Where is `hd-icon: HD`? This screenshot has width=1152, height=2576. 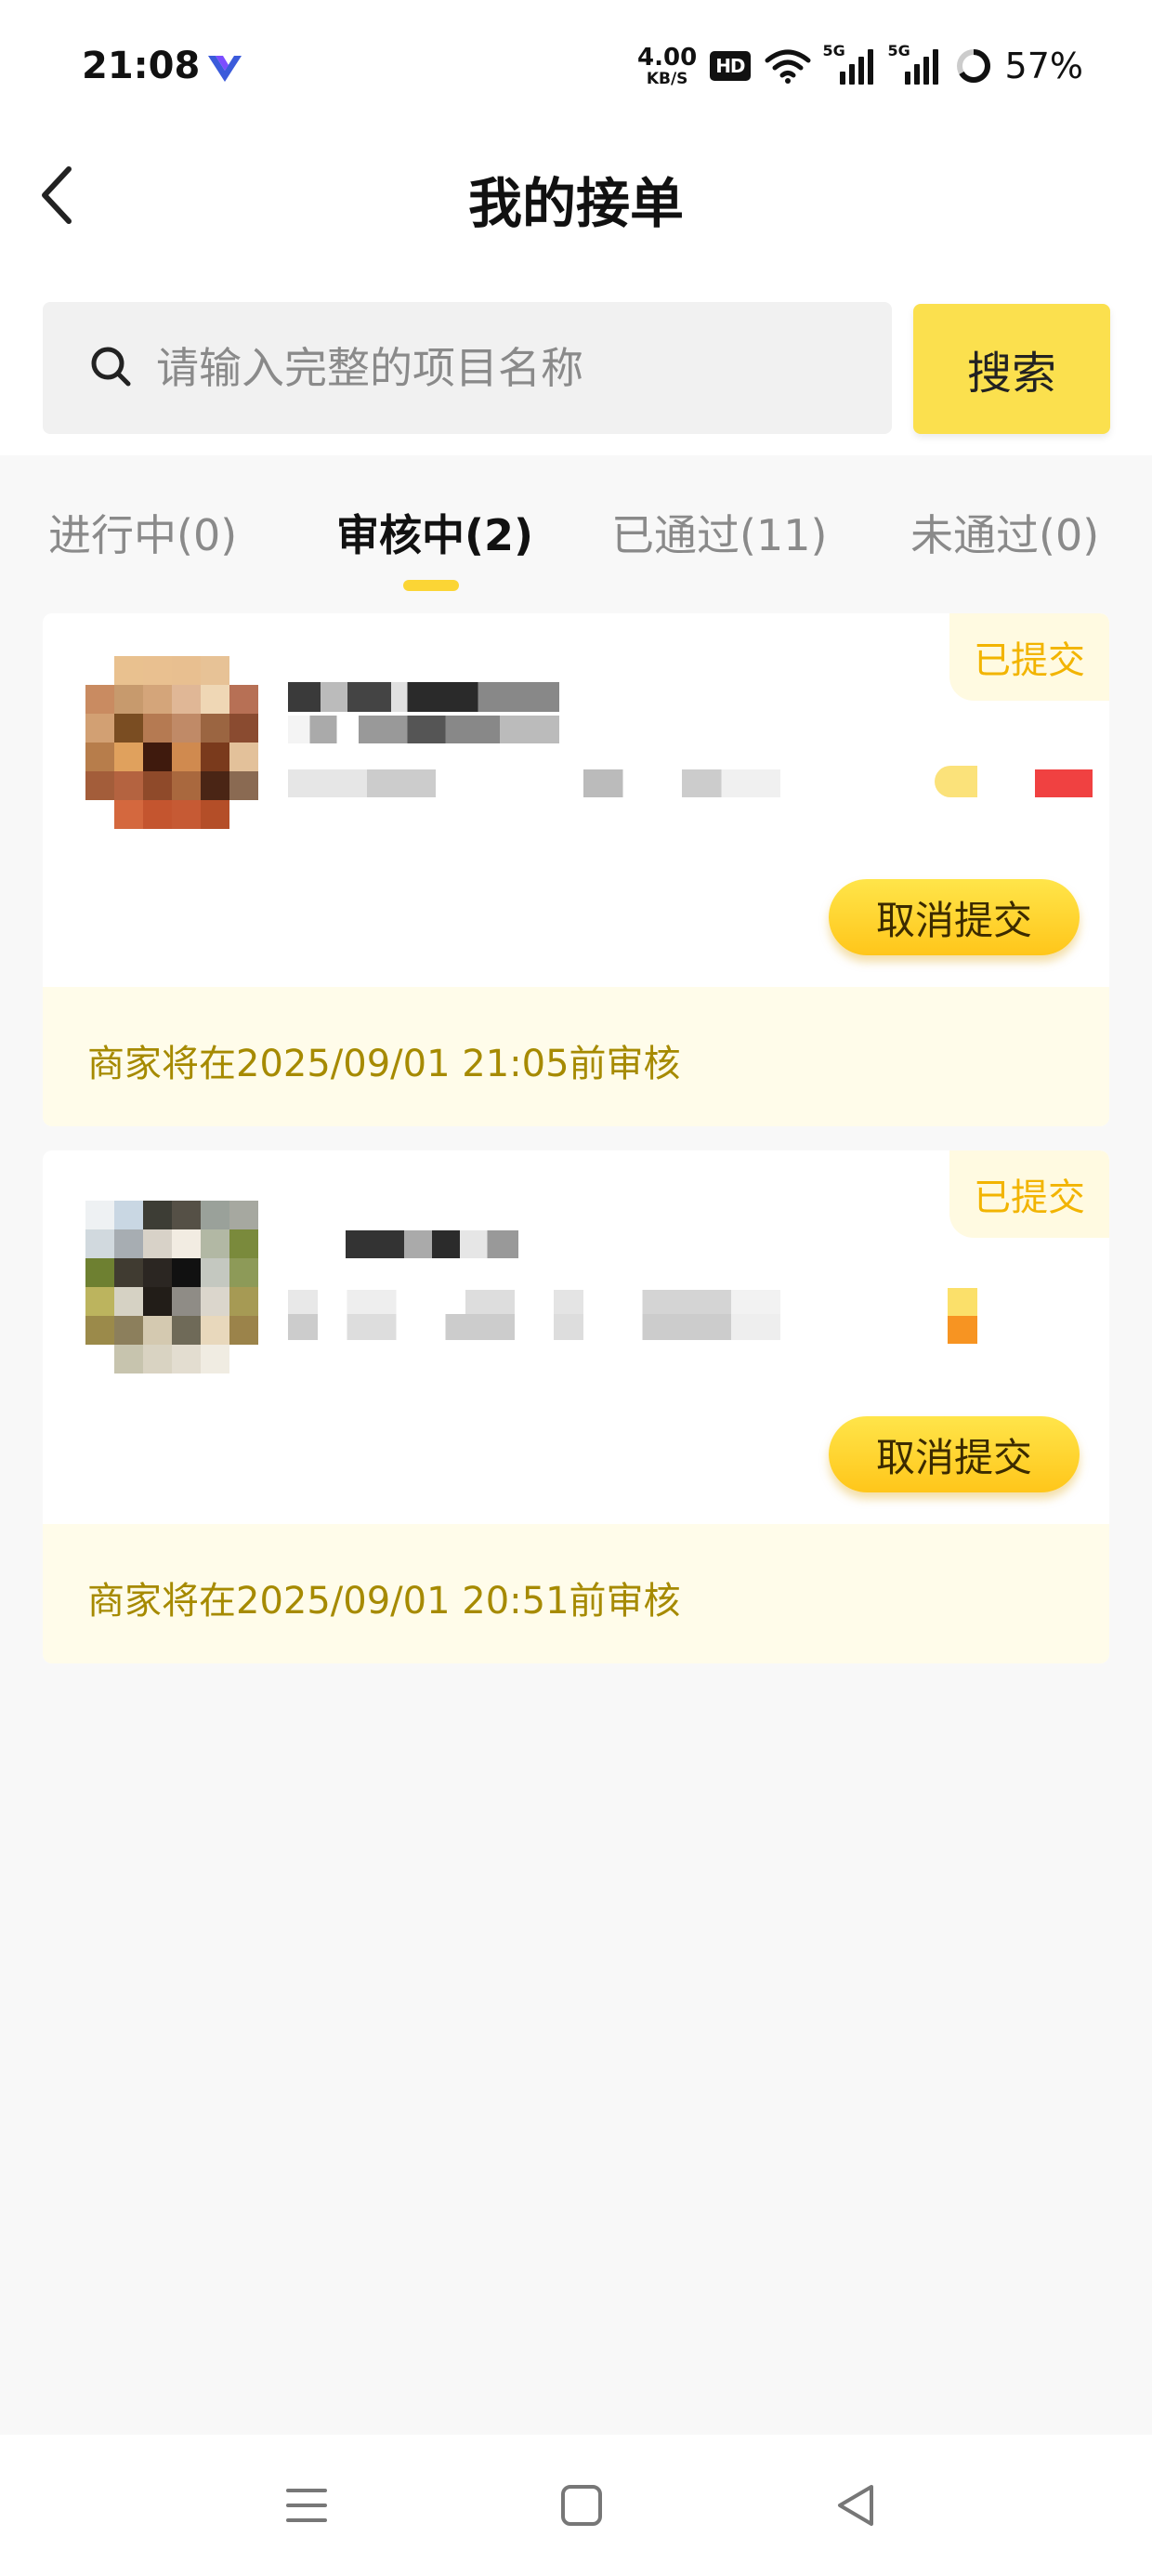 hd-icon: HD is located at coordinates (730, 66).